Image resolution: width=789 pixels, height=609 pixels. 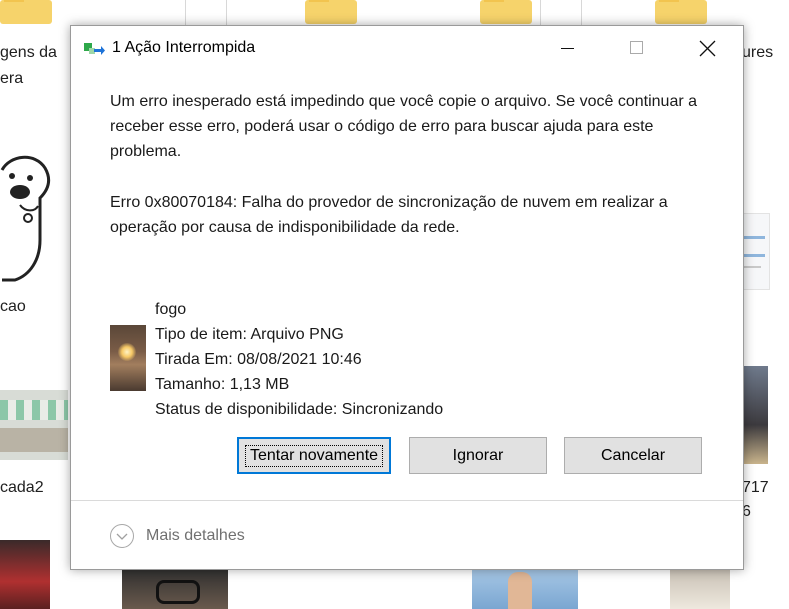 What do you see at coordinates (122, 536) in the screenshot?
I see `chevron-down-icon` at bounding box center [122, 536].